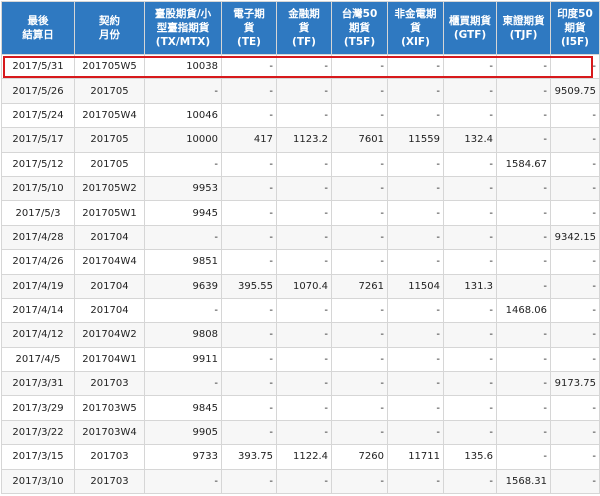 This screenshot has height=496, width=600. What do you see at coordinates (183, 140) in the screenshot?
I see `settlement-price-cell: 10000` at bounding box center [183, 140].